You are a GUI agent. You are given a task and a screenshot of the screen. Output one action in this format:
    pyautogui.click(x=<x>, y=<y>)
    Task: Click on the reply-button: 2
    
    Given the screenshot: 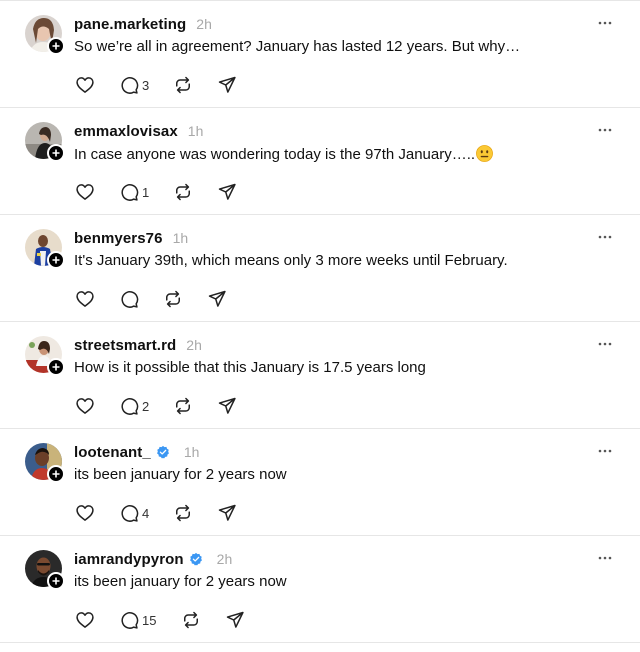 What is the action you would take?
    pyautogui.click(x=146, y=406)
    